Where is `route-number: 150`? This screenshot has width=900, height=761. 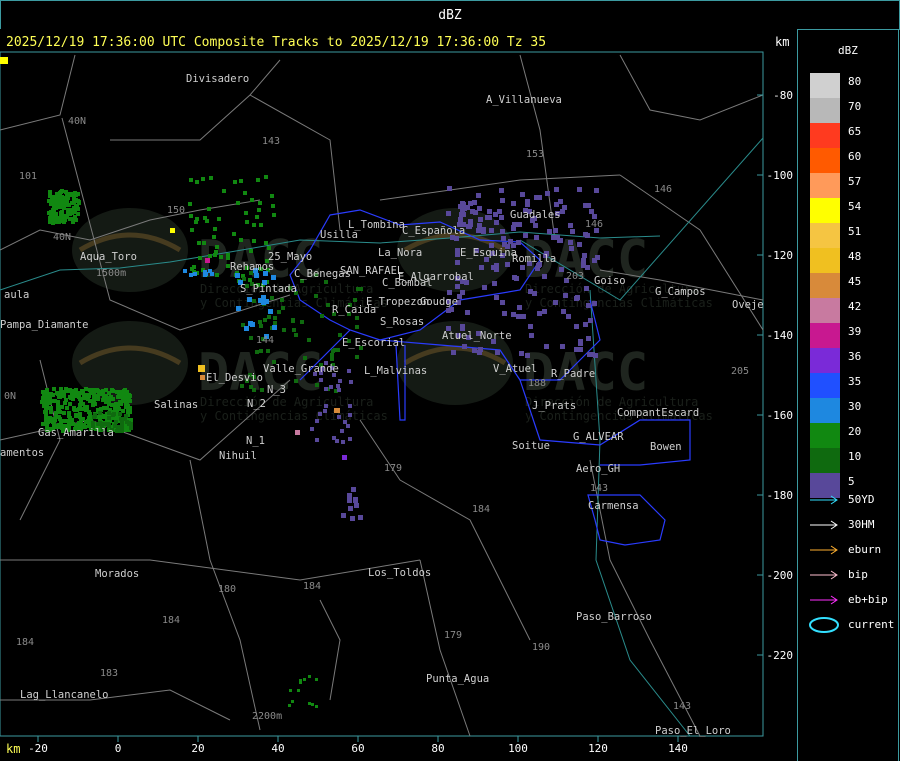 route-number: 150 is located at coordinates (176, 210).